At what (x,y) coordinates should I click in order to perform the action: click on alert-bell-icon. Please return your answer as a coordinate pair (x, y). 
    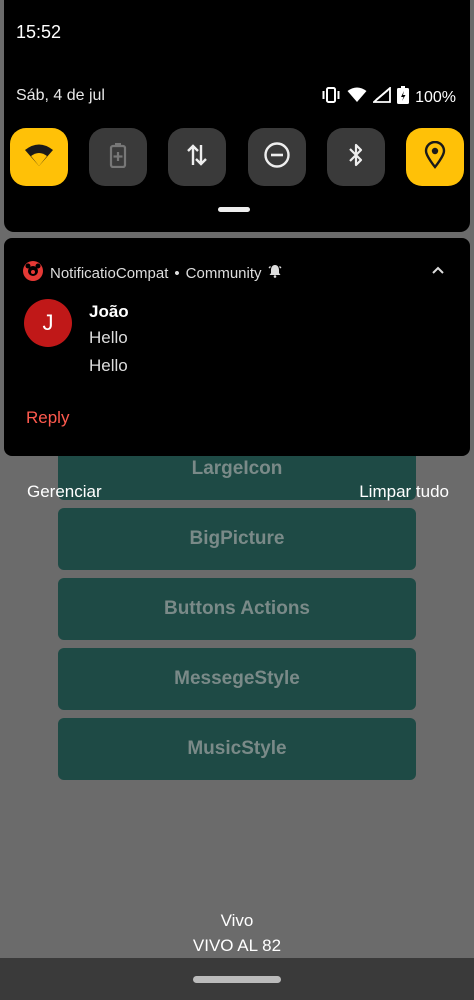
    Looking at the image, I should click on (275, 273).